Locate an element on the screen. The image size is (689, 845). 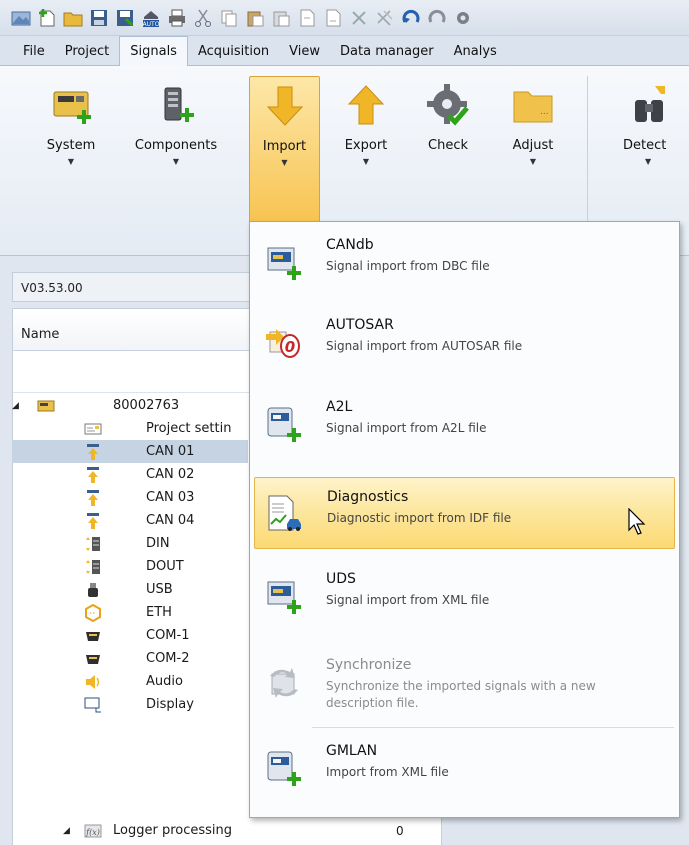
paste-icon is located at coordinates (254, 17).